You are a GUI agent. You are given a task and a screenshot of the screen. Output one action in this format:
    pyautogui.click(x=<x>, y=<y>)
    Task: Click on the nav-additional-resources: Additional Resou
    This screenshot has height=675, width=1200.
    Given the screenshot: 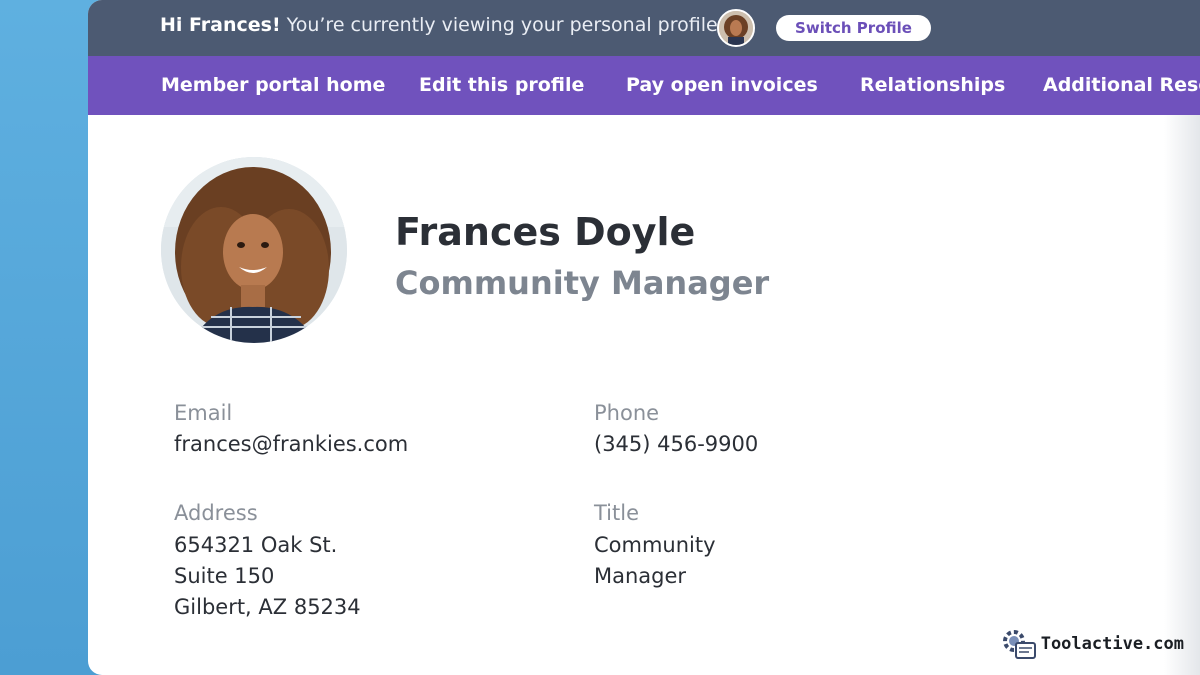 What is the action you would take?
    pyautogui.click(x=1121, y=85)
    